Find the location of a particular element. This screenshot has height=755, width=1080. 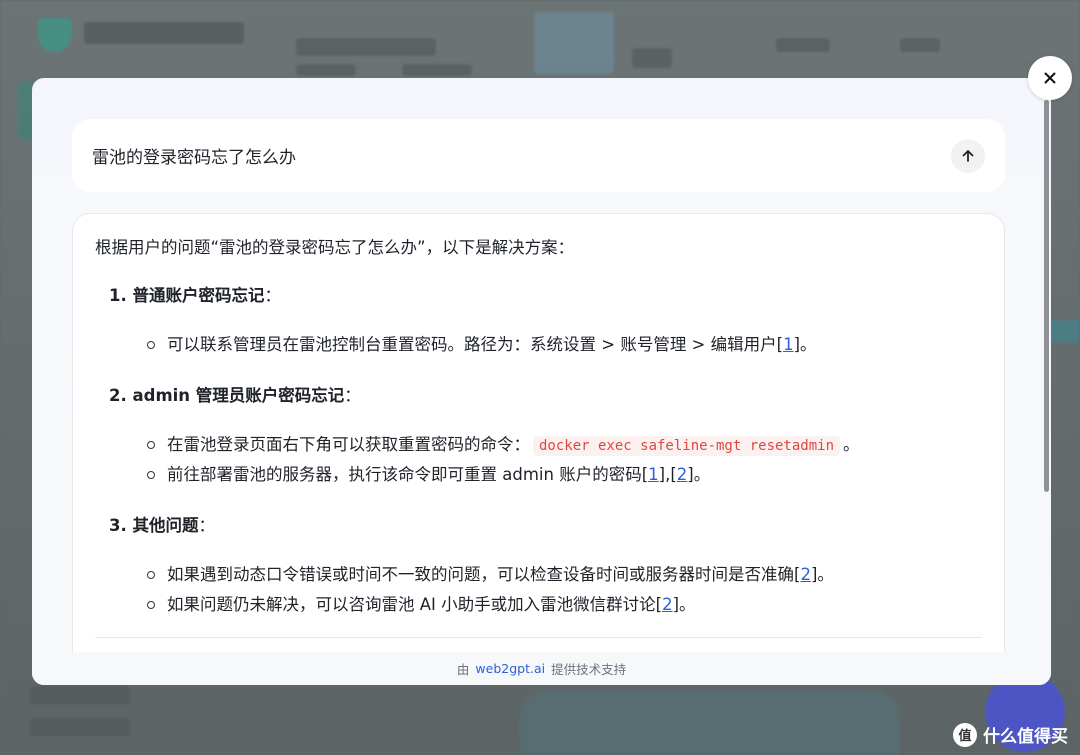

command-code: docker exec safeline-mgt resetadmin is located at coordinates (687, 445).